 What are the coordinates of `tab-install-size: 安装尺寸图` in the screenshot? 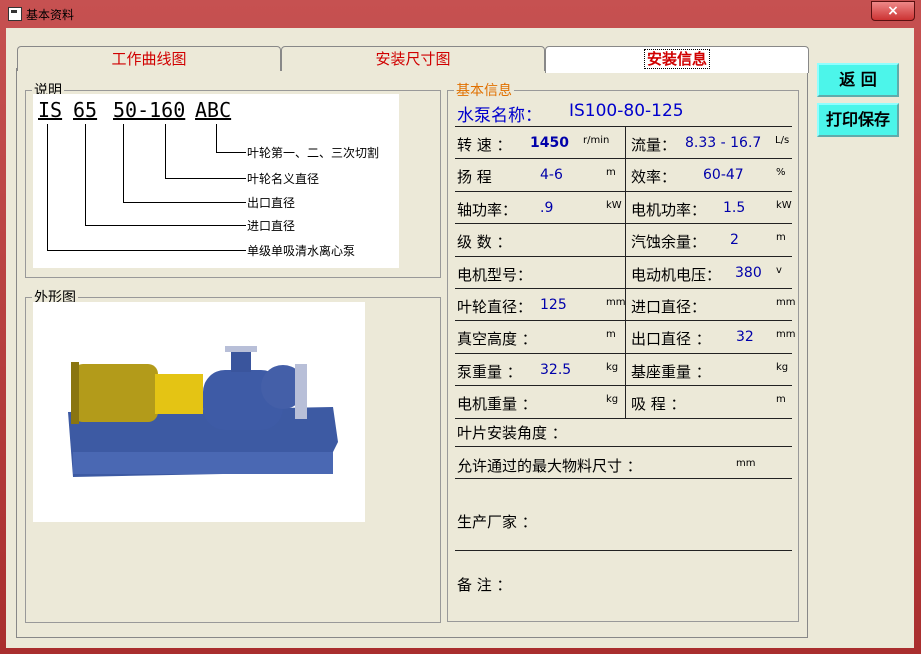 It's located at (413, 58).